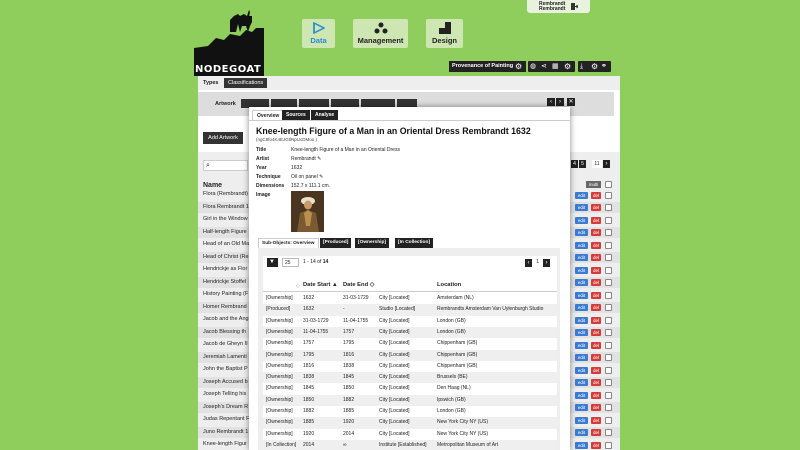 Image resolution: width=800 pixels, height=450 pixels. I want to click on pager-prev-page: 4, so click(574, 164).